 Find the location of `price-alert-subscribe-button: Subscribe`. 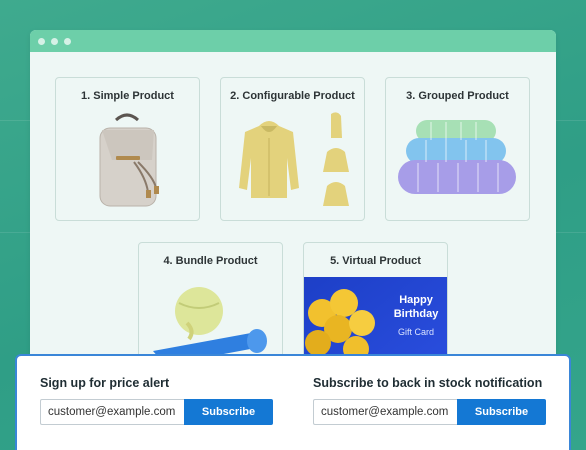

price-alert-subscribe-button: Subscribe is located at coordinates (228, 412).